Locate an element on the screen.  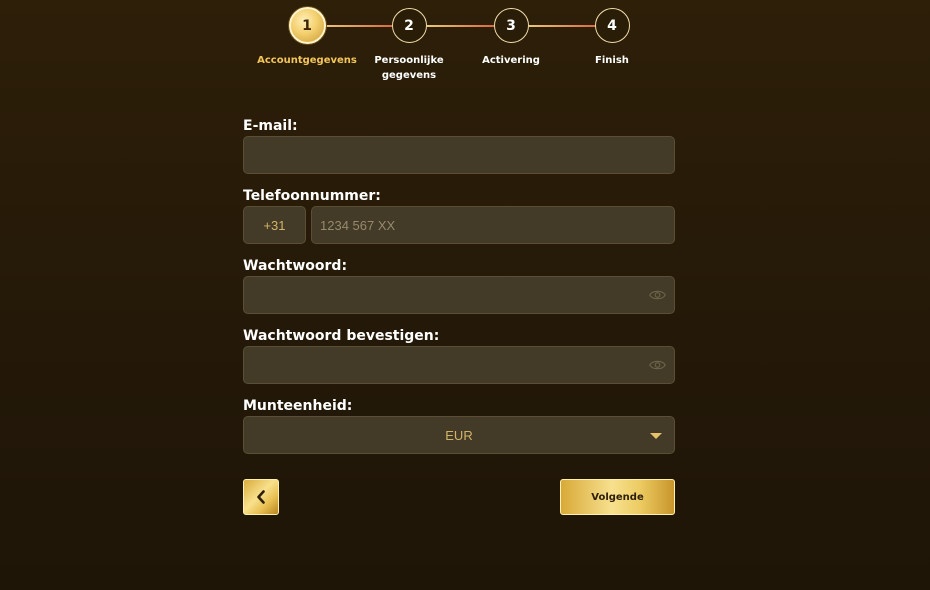
password-field is located at coordinates (459, 295).